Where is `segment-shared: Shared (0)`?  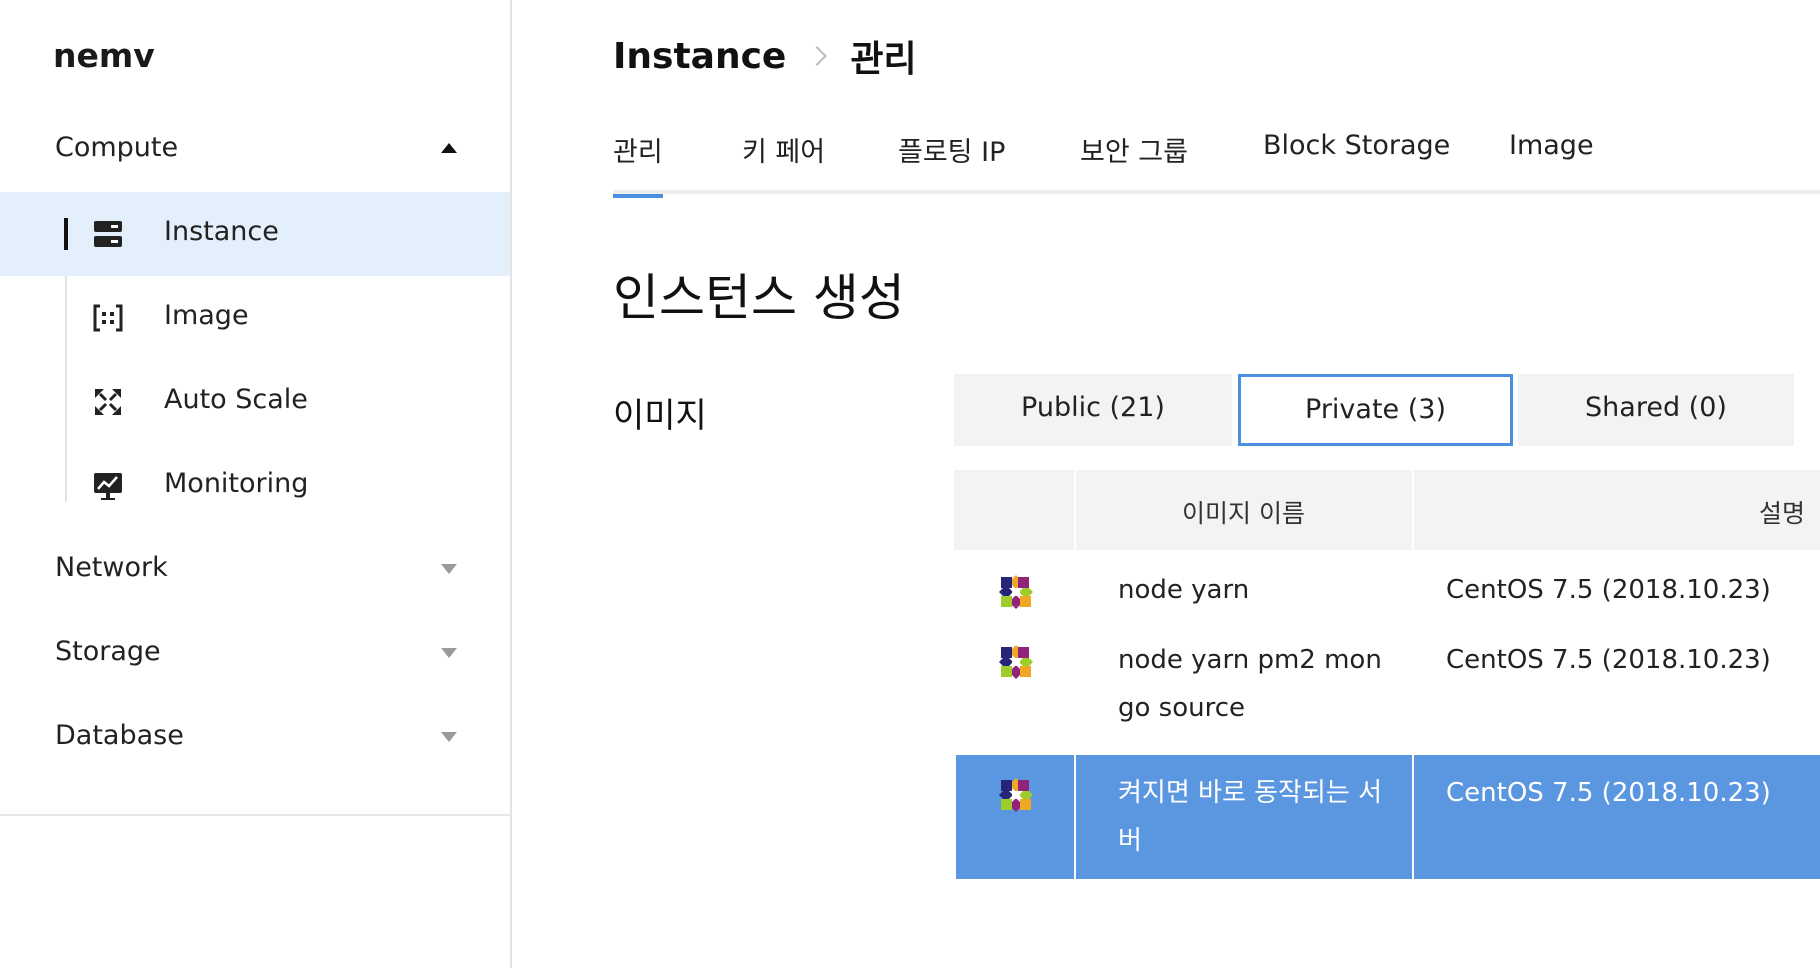
segment-shared: Shared (0) is located at coordinates (1656, 410).